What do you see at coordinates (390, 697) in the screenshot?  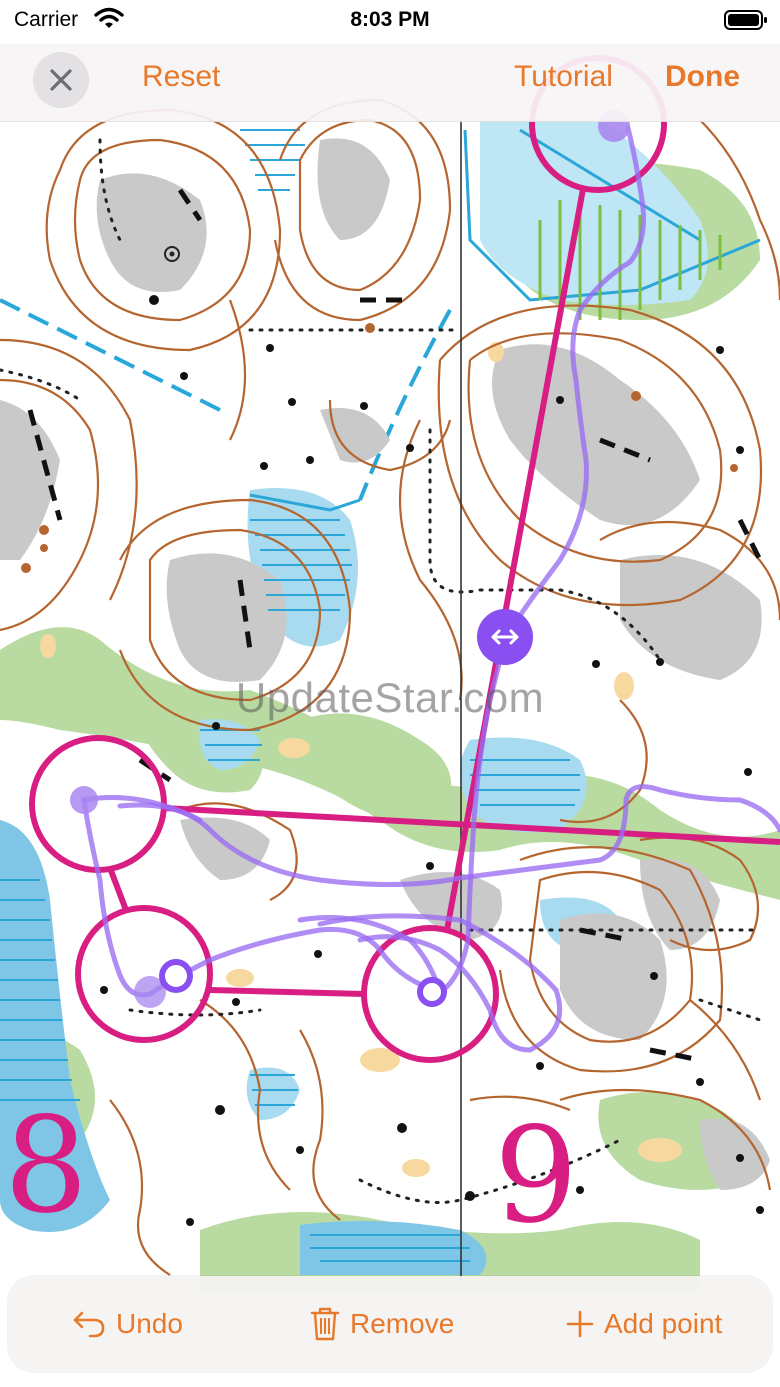 I see `watermark: UpdateStar.com` at bounding box center [390, 697].